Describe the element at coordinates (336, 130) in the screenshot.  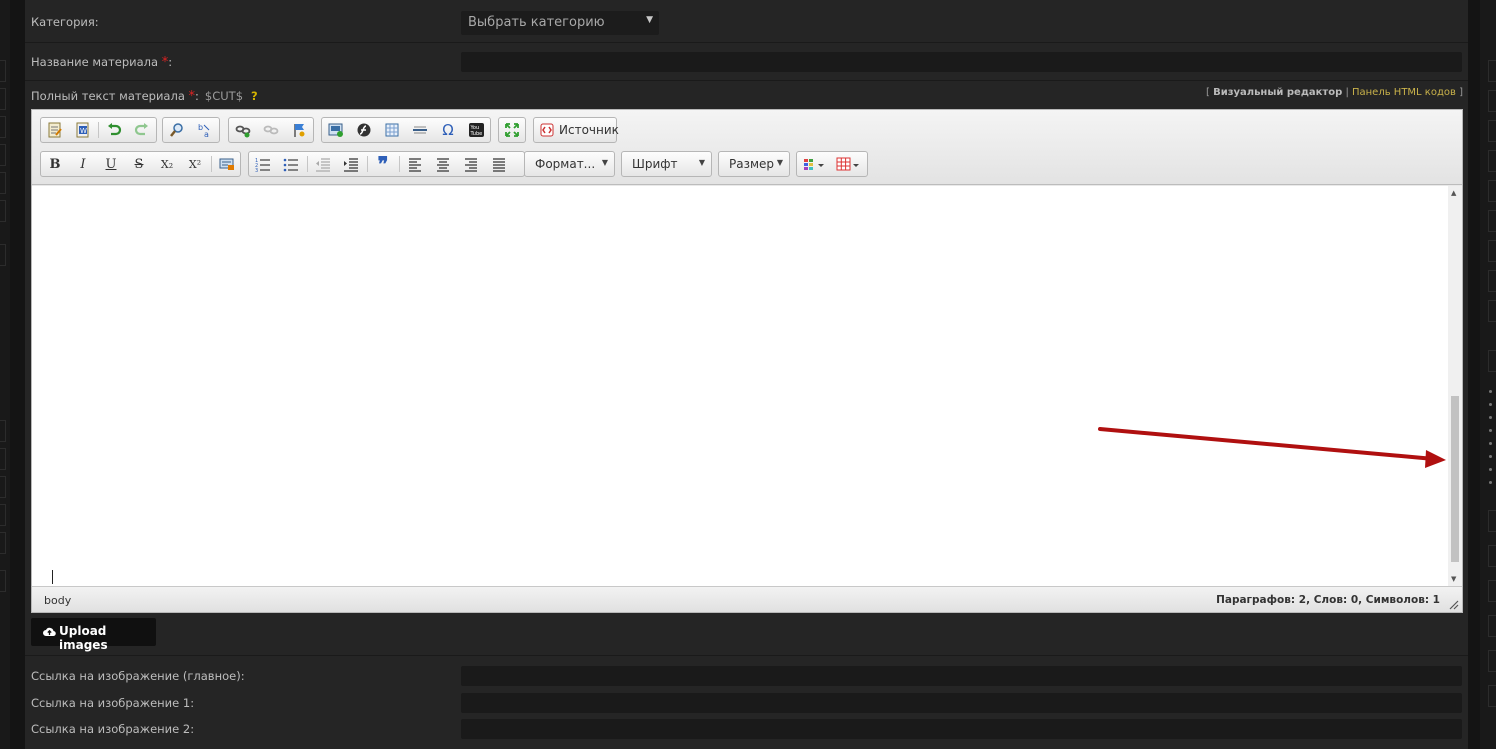
I see `image-icon` at that location.